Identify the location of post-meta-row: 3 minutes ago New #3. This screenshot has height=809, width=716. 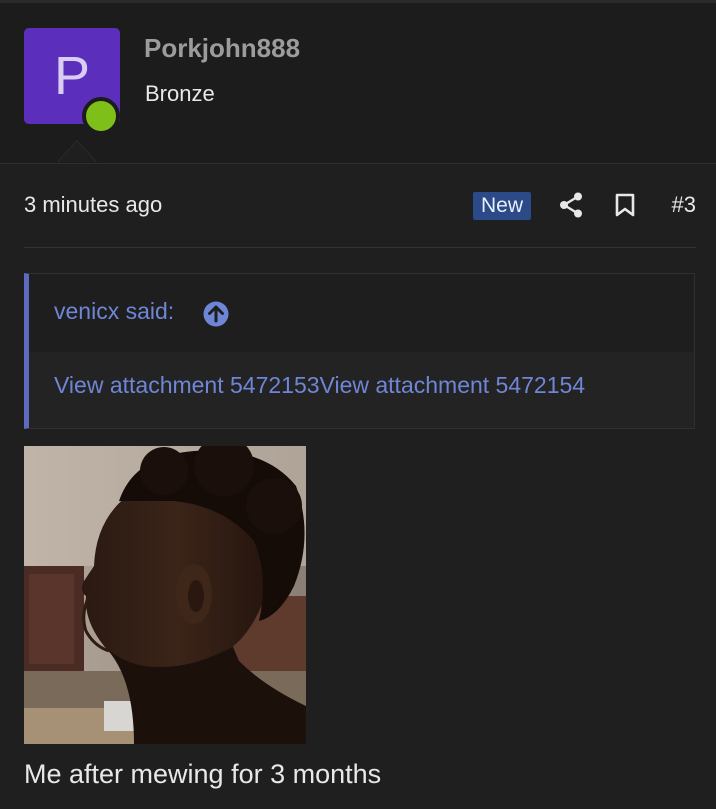
(360, 206).